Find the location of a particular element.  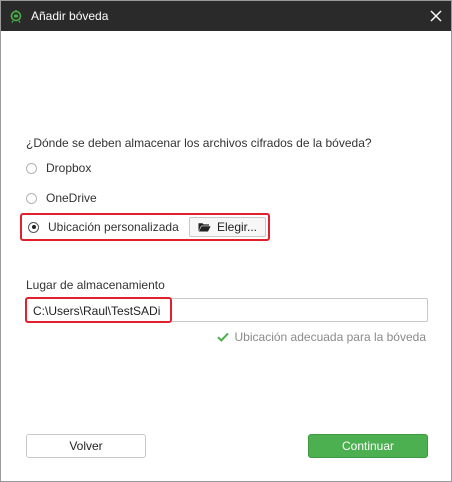

close-icon is located at coordinates (436, 16).